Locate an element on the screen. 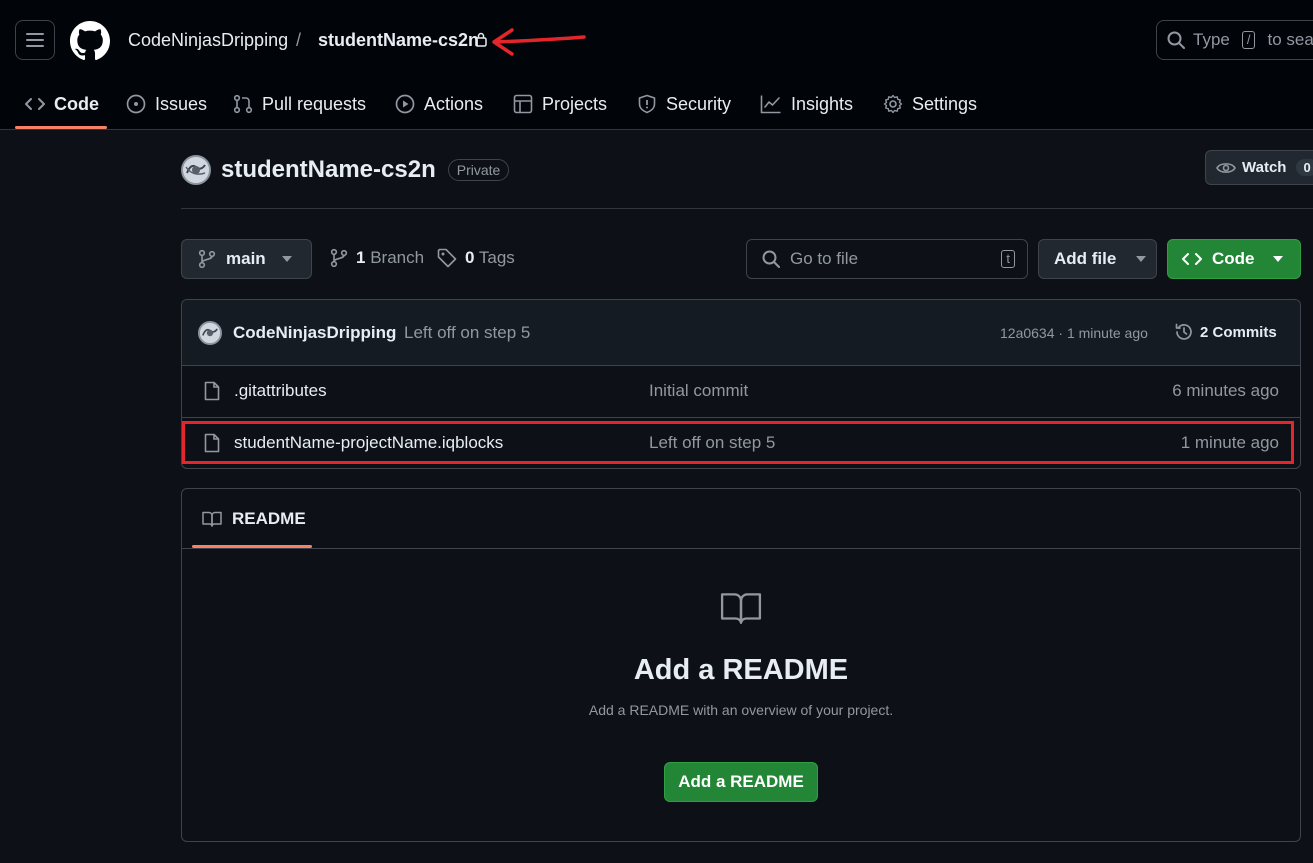 This screenshot has height=863, width=1313. gear-icon is located at coordinates (893, 104).